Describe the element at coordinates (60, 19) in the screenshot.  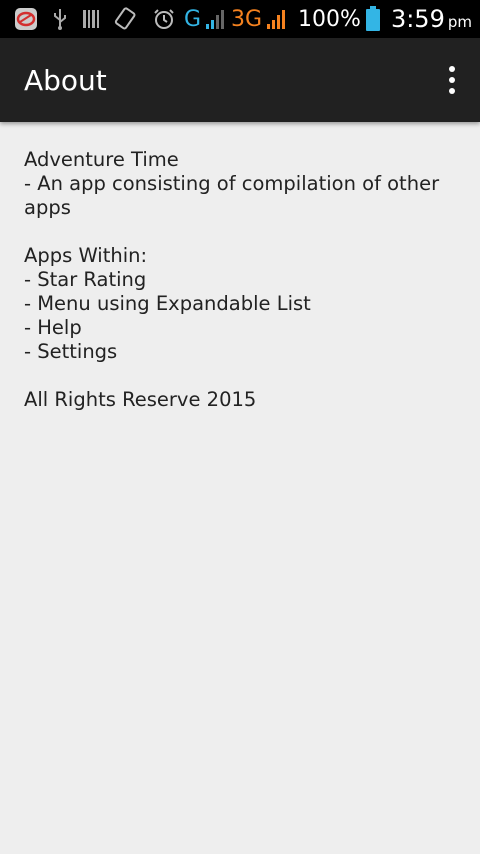
I see `usb-icon` at that location.